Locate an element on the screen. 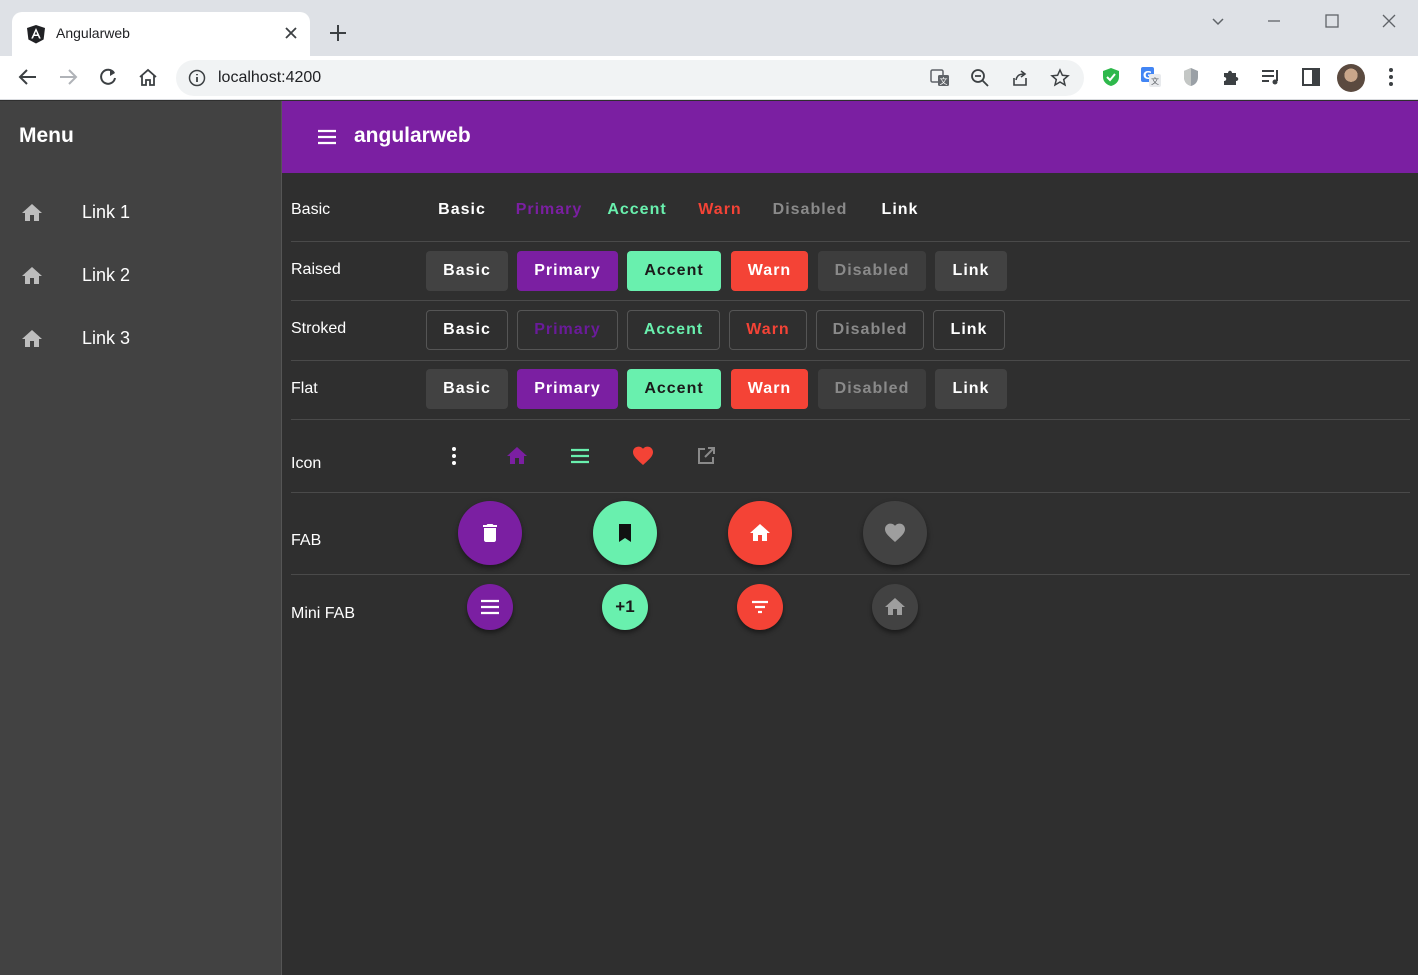 The height and width of the screenshot is (975, 1418). minimize-icon is located at coordinates (1274, 21).